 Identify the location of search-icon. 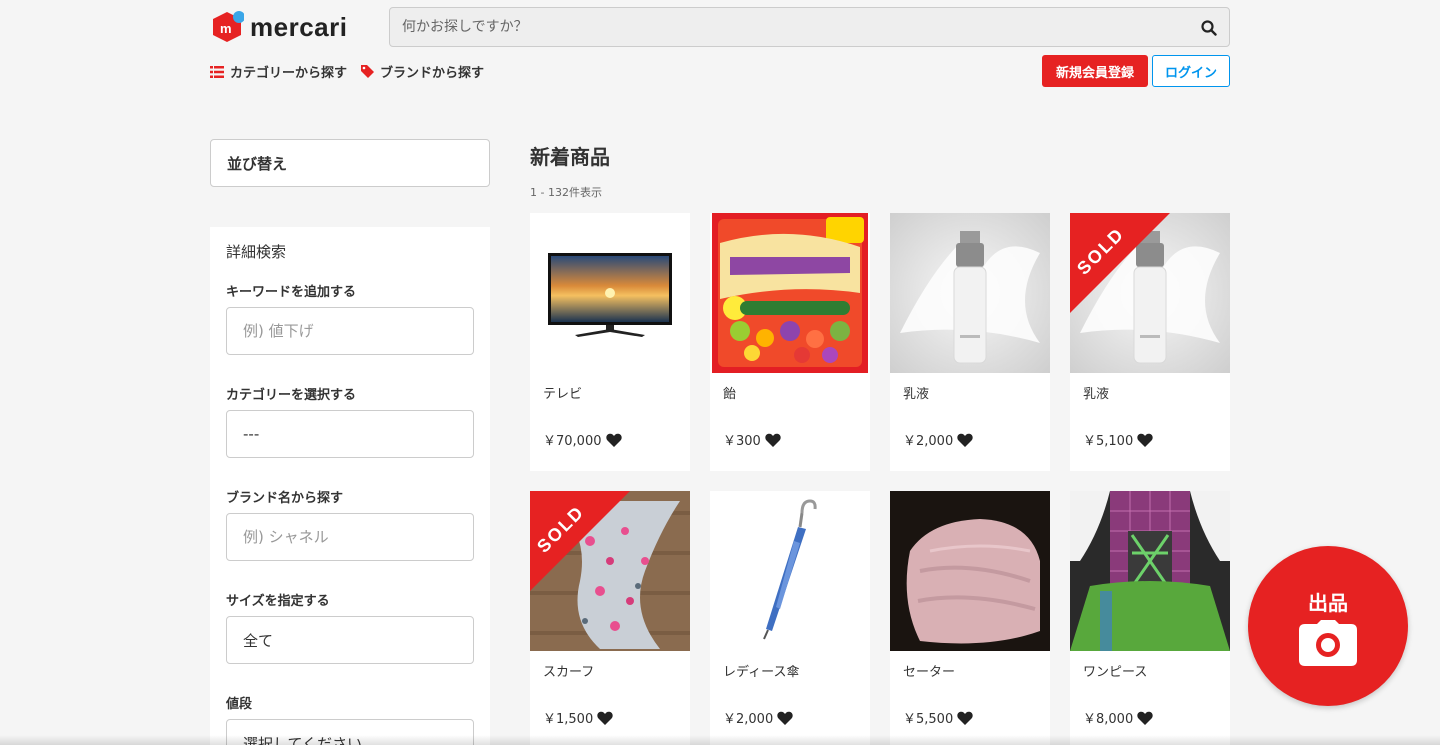
(1209, 28).